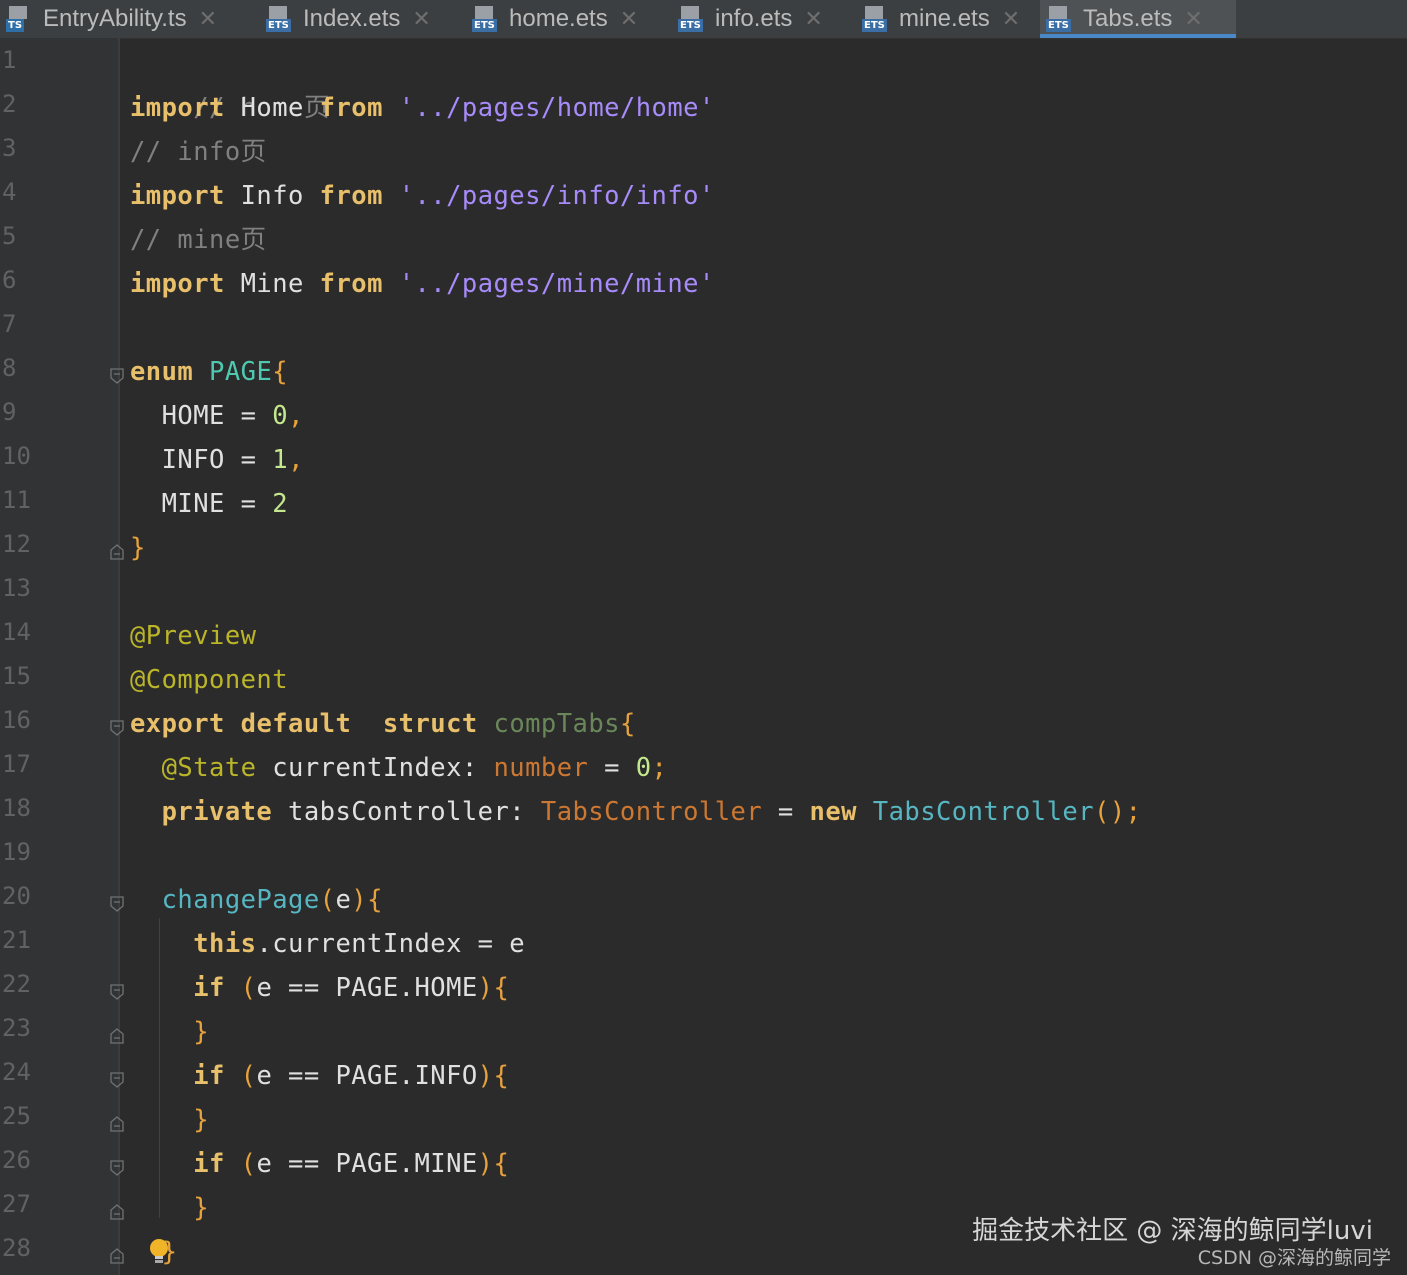 The image size is (1407, 1275). What do you see at coordinates (367, 1164) in the screenshot?
I see `condition: e == PAGE.MINE` at bounding box center [367, 1164].